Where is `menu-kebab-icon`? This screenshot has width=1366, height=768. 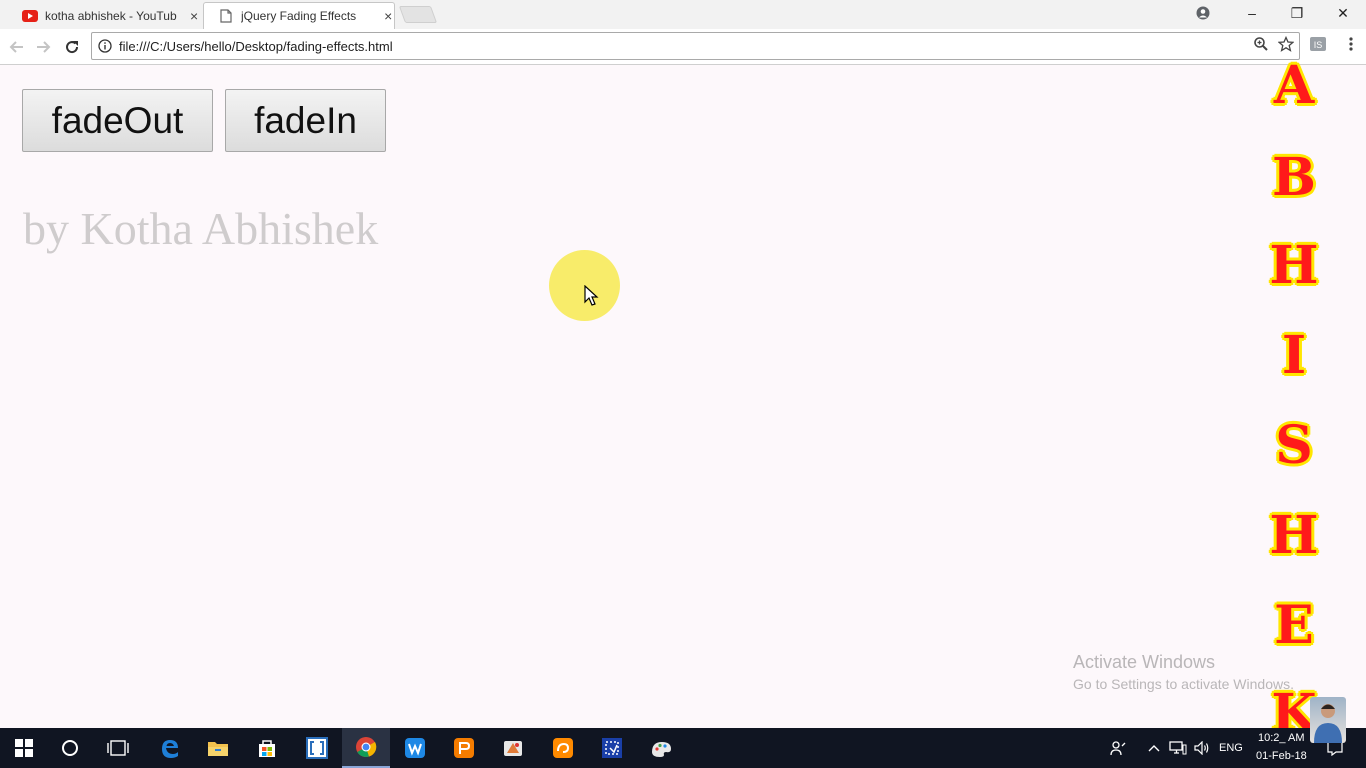 menu-kebab-icon is located at coordinates (1351, 44).